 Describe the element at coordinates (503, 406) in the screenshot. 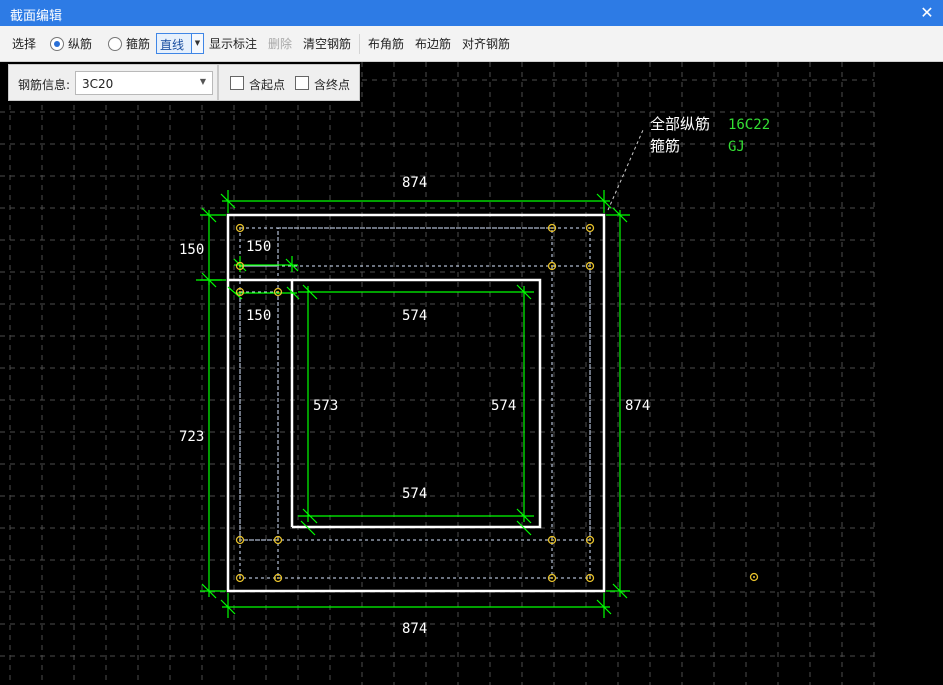

I see `dim-inner-right: 574` at that location.